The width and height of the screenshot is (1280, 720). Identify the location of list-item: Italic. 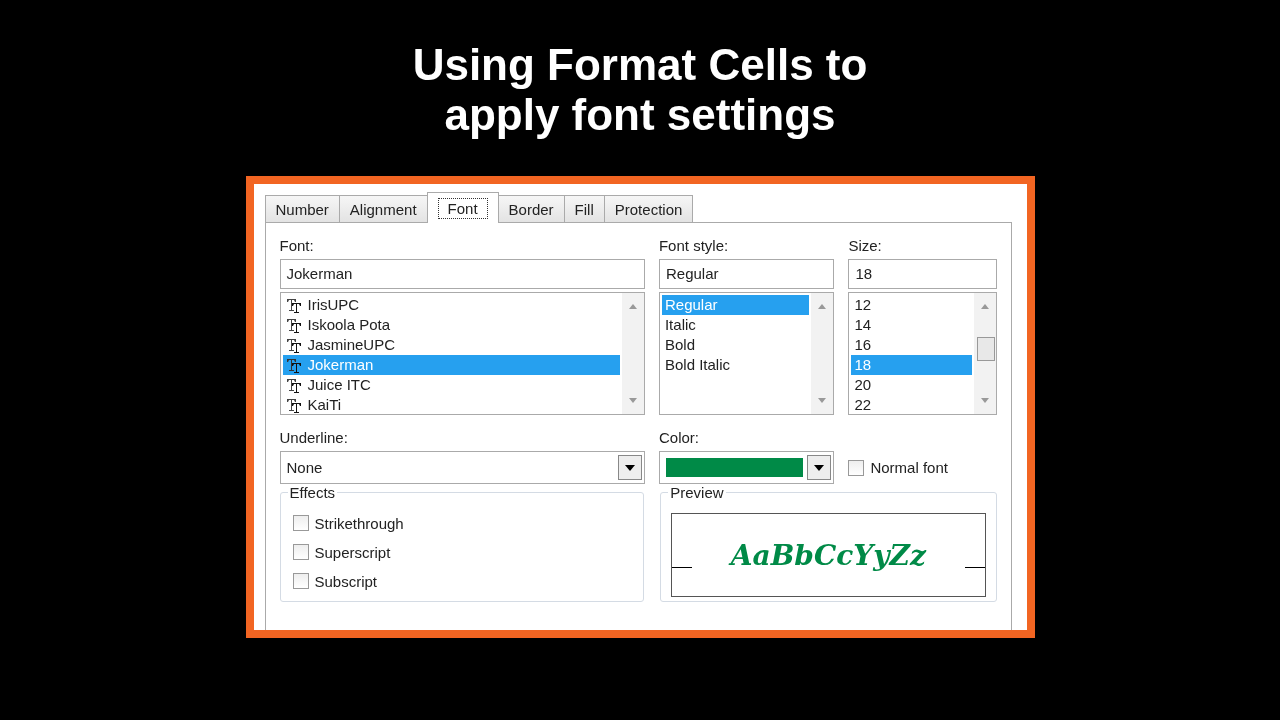
(735, 325).